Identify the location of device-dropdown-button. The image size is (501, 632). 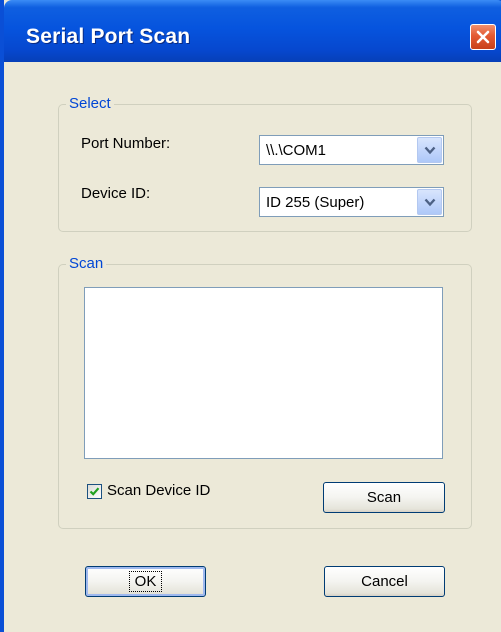
(429, 202).